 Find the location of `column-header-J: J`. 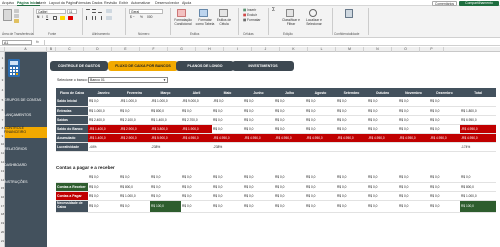

column-header-J: J is located at coordinates (266, 49).